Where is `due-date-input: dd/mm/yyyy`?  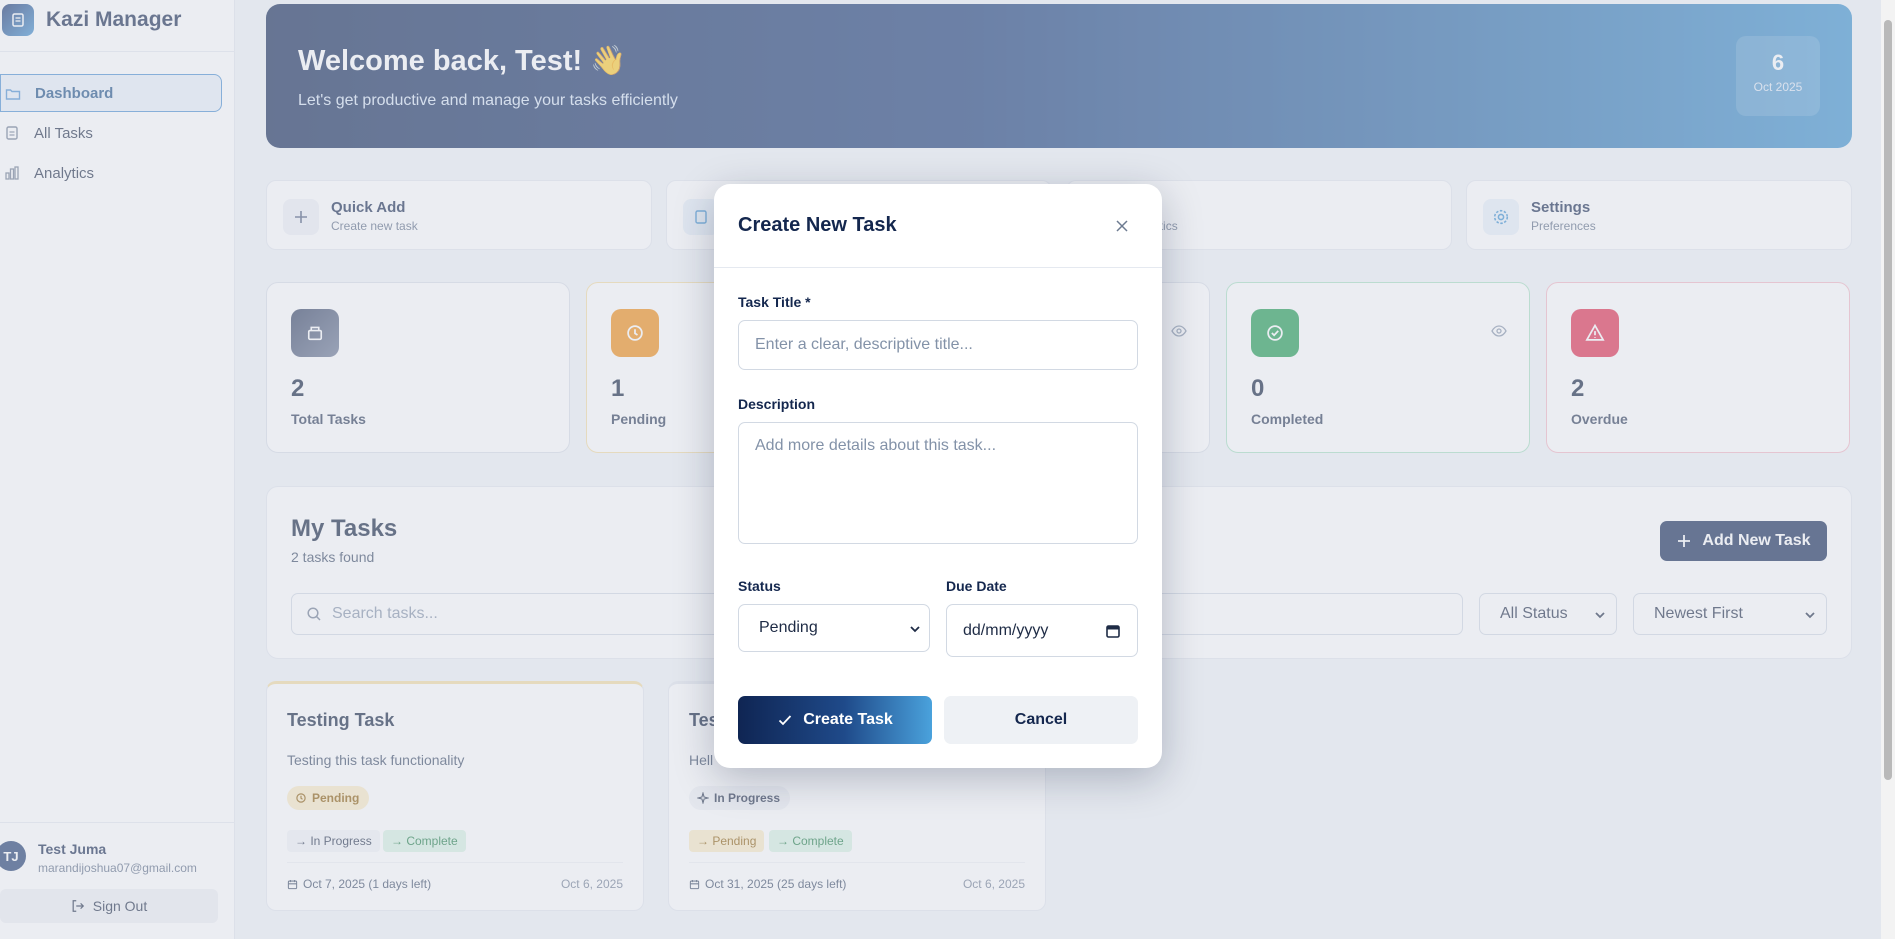 due-date-input: dd/mm/yyyy is located at coordinates (1042, 630).